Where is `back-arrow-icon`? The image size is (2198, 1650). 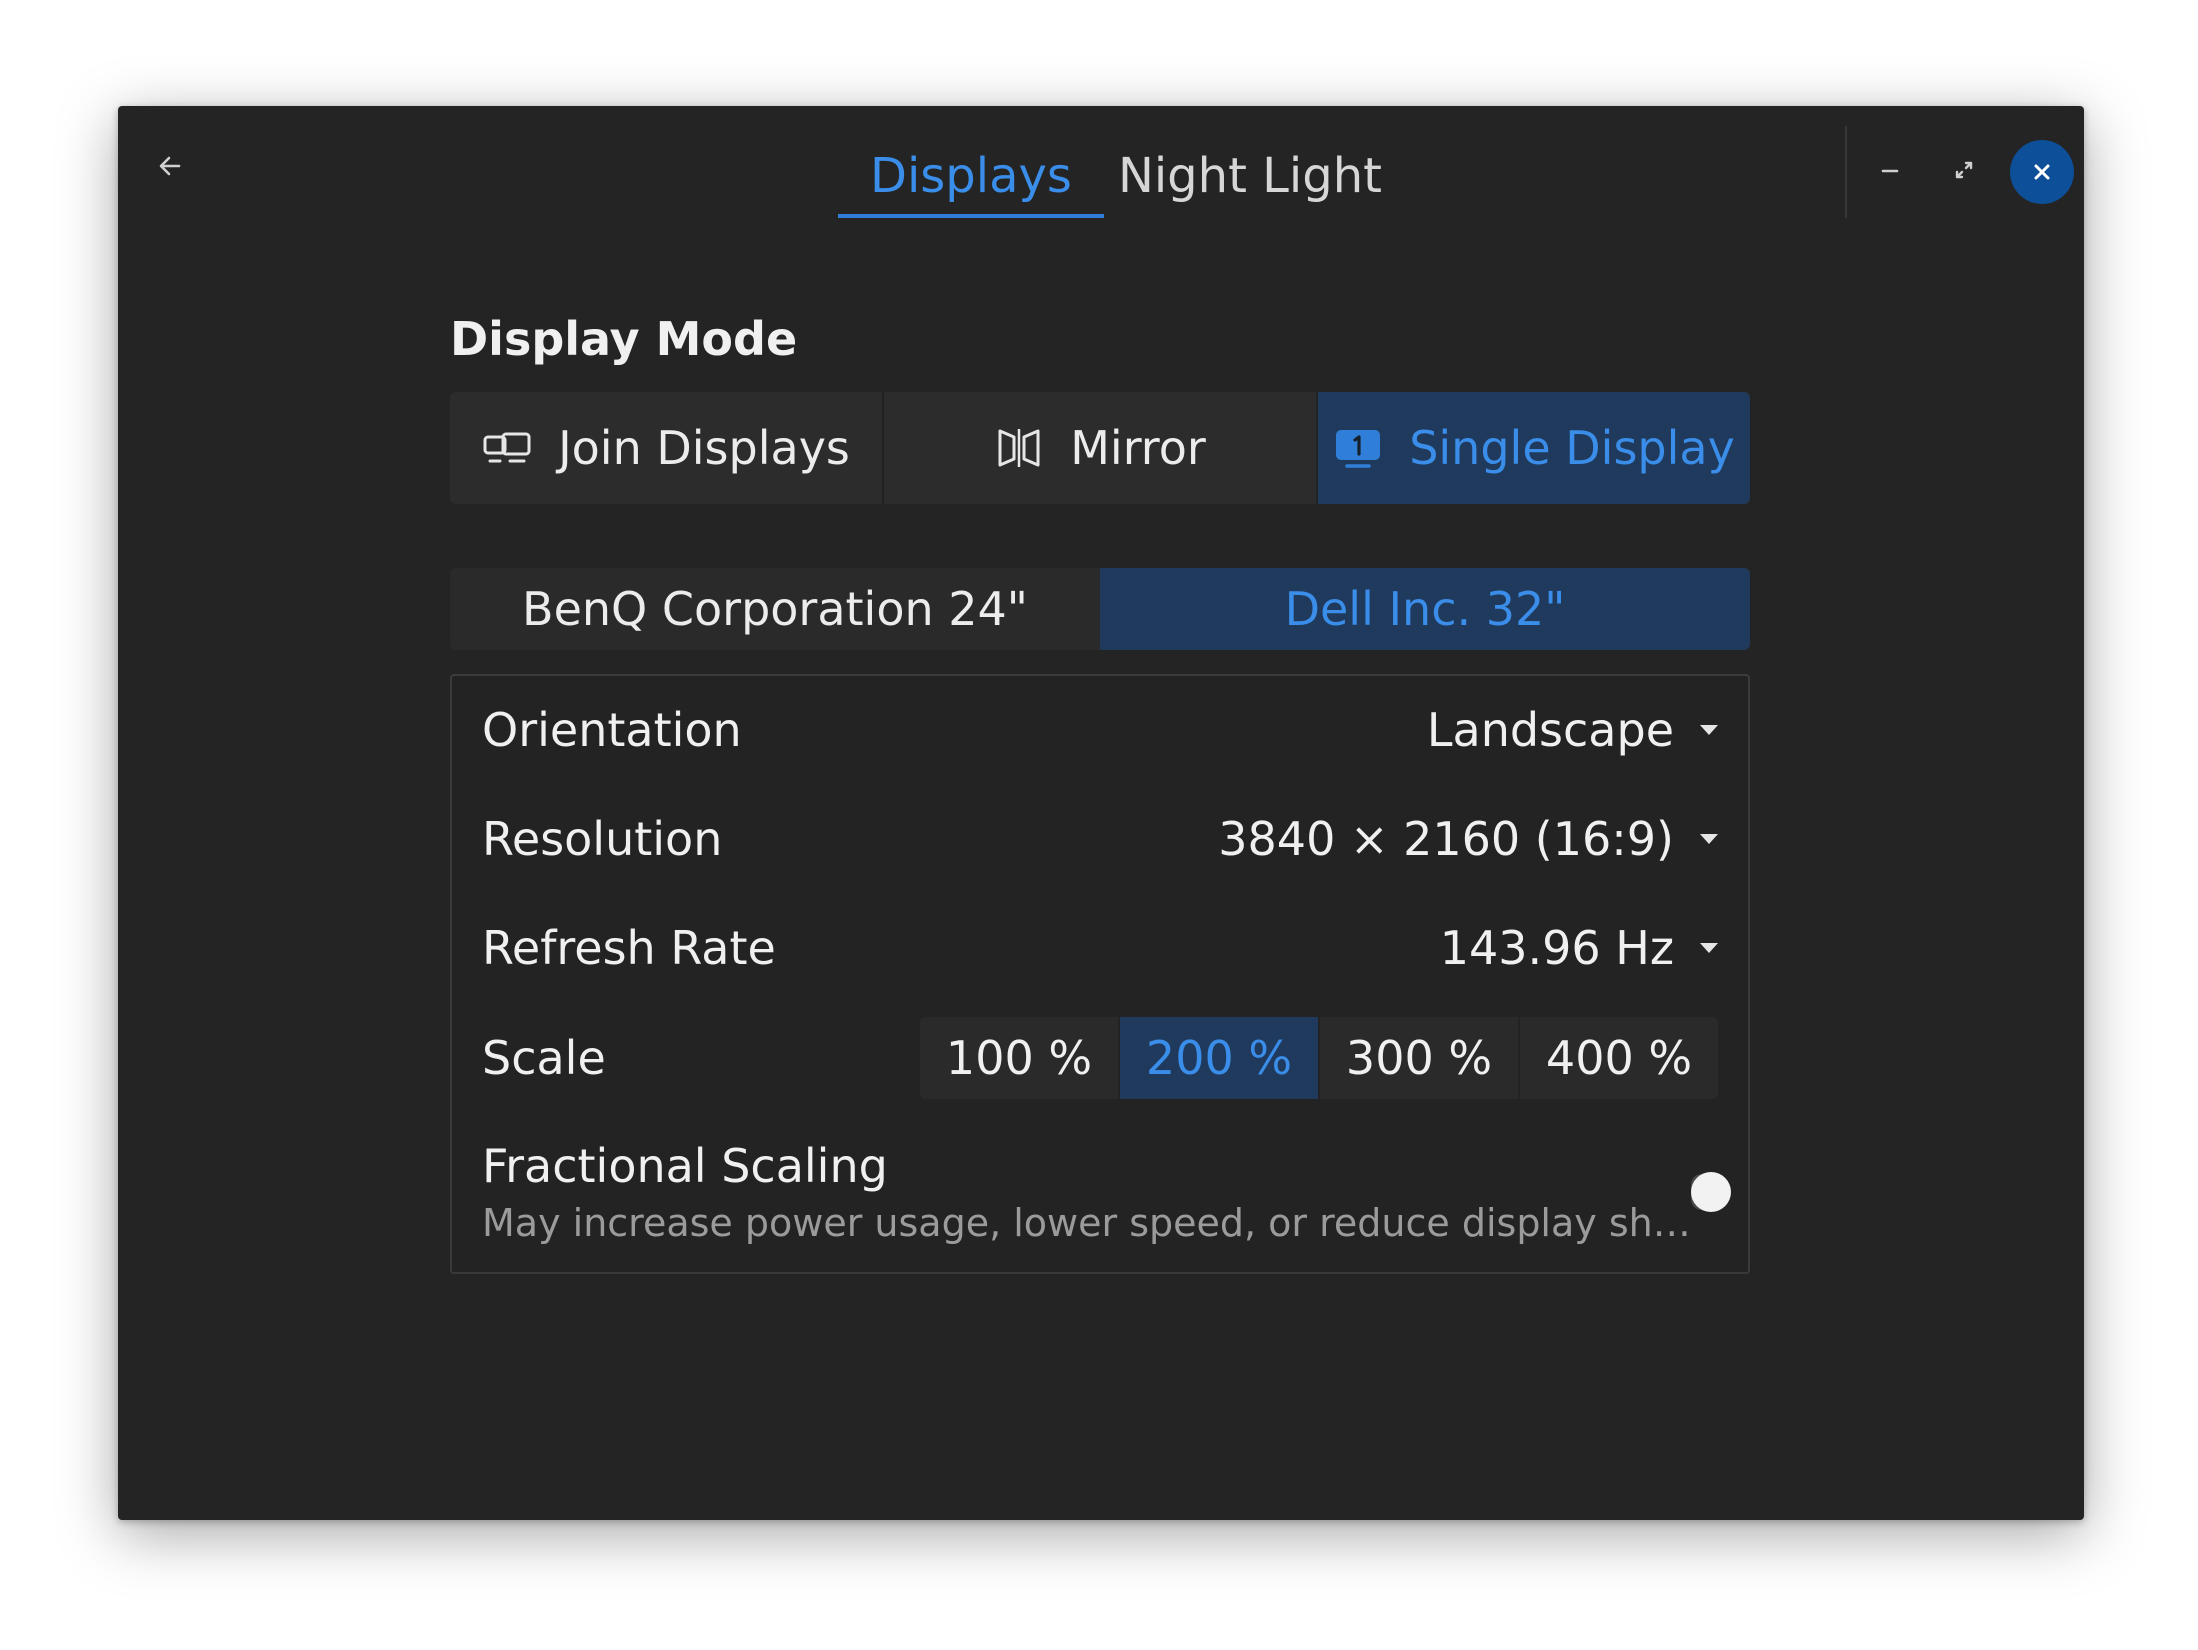
back-arrow-icon is located at coordinates (170, 166).